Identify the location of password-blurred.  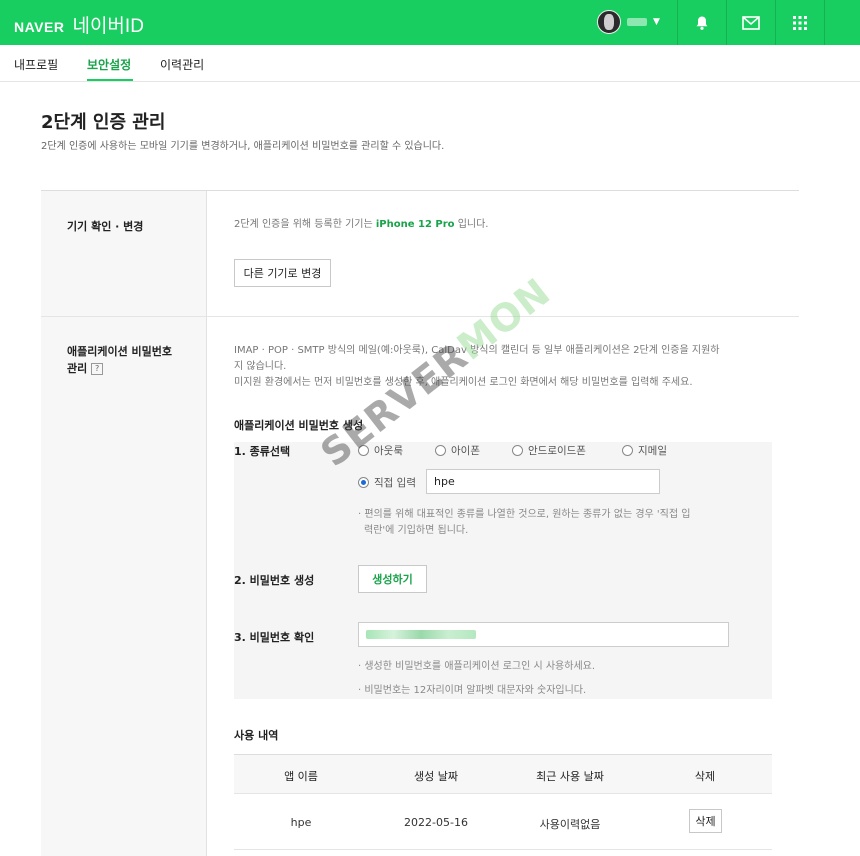
(421, 634).